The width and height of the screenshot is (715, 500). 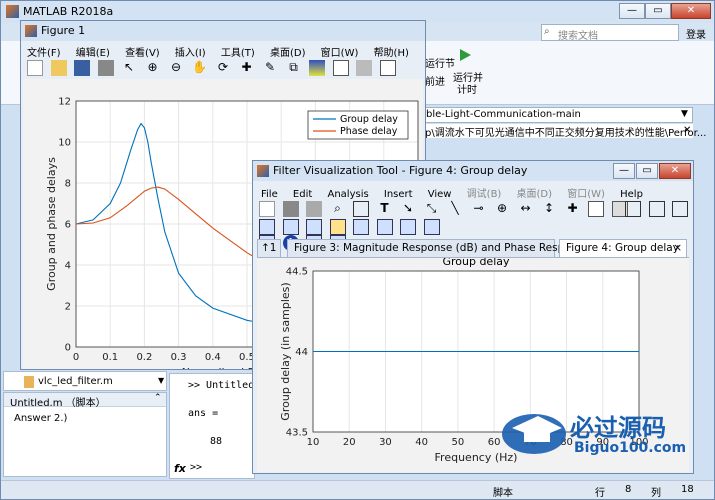 I want to click on brush-icon: ✎, so click(x=270, y=68).